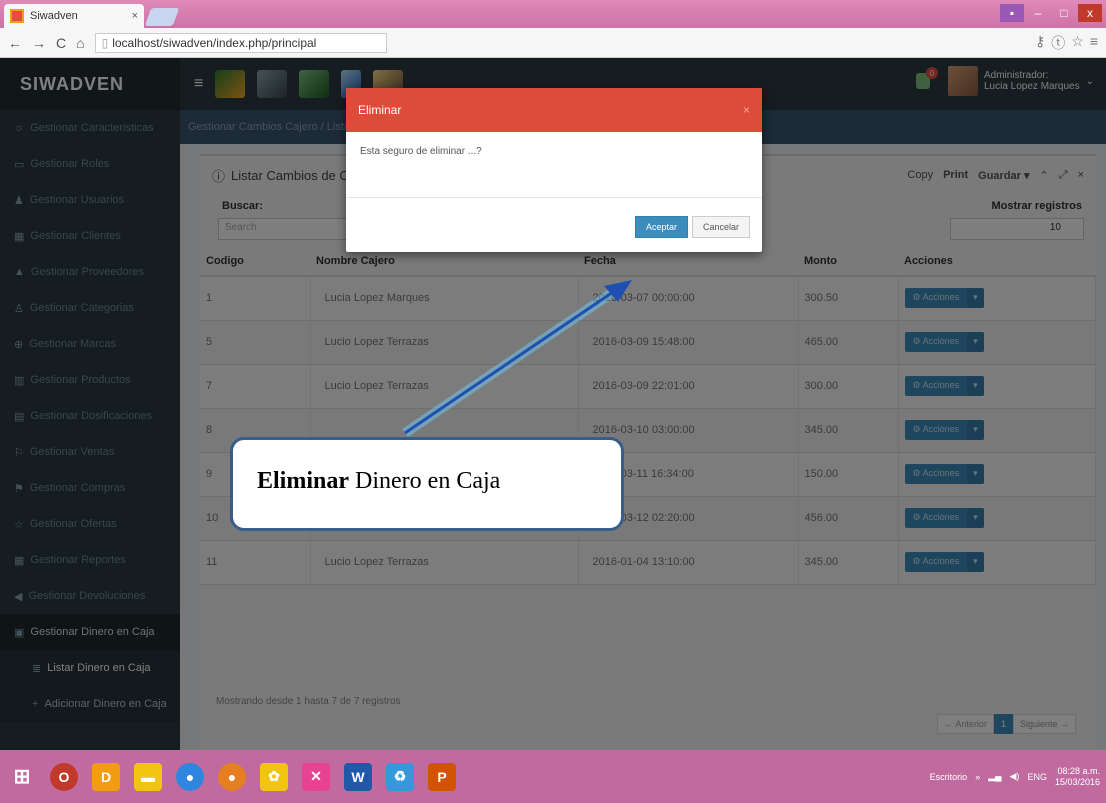  I want to click on windows-start-icon: ⊞, so click(22, 777).